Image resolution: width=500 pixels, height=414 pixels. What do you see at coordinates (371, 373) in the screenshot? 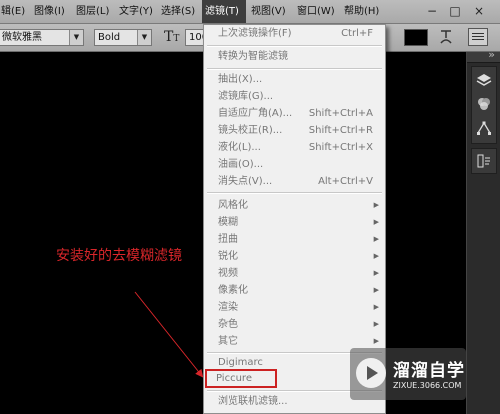
I see `play-logo-icon` at bounding box center [371, 373].